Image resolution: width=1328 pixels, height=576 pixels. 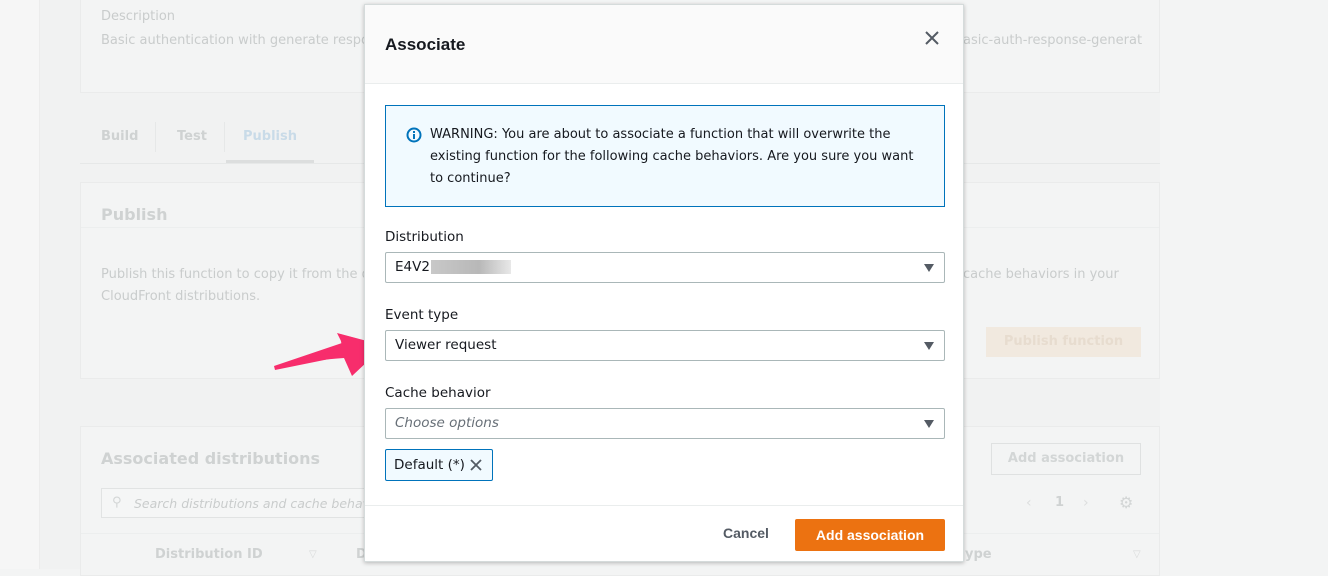 I want to click on tab-publish: Publish, so click(x=270, y=146).